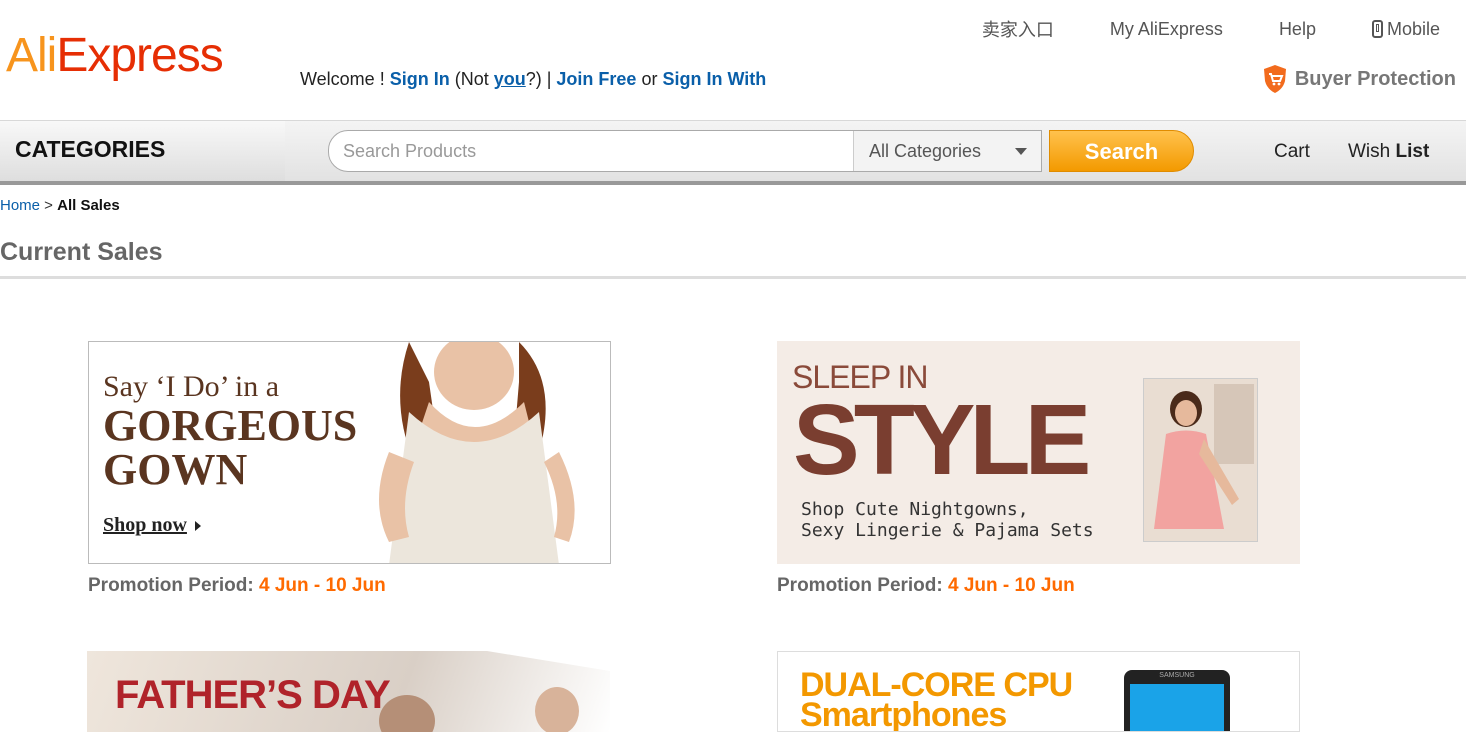 Image resolution: width=1466 pixels, height=732 pixels. I want to click on search-box: All Categories, so click(685, 151).